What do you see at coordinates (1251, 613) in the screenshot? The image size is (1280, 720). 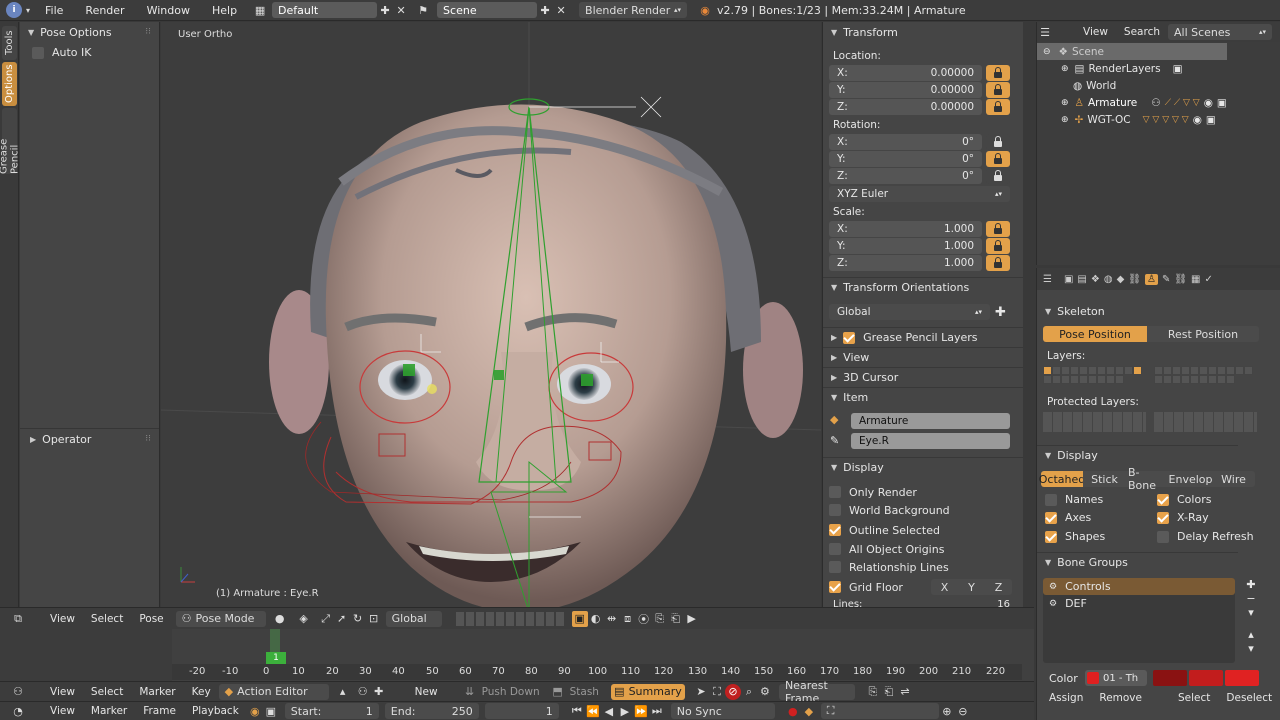 I see `specials-menu-icon: ▾` at bounding box center [1251, 613].